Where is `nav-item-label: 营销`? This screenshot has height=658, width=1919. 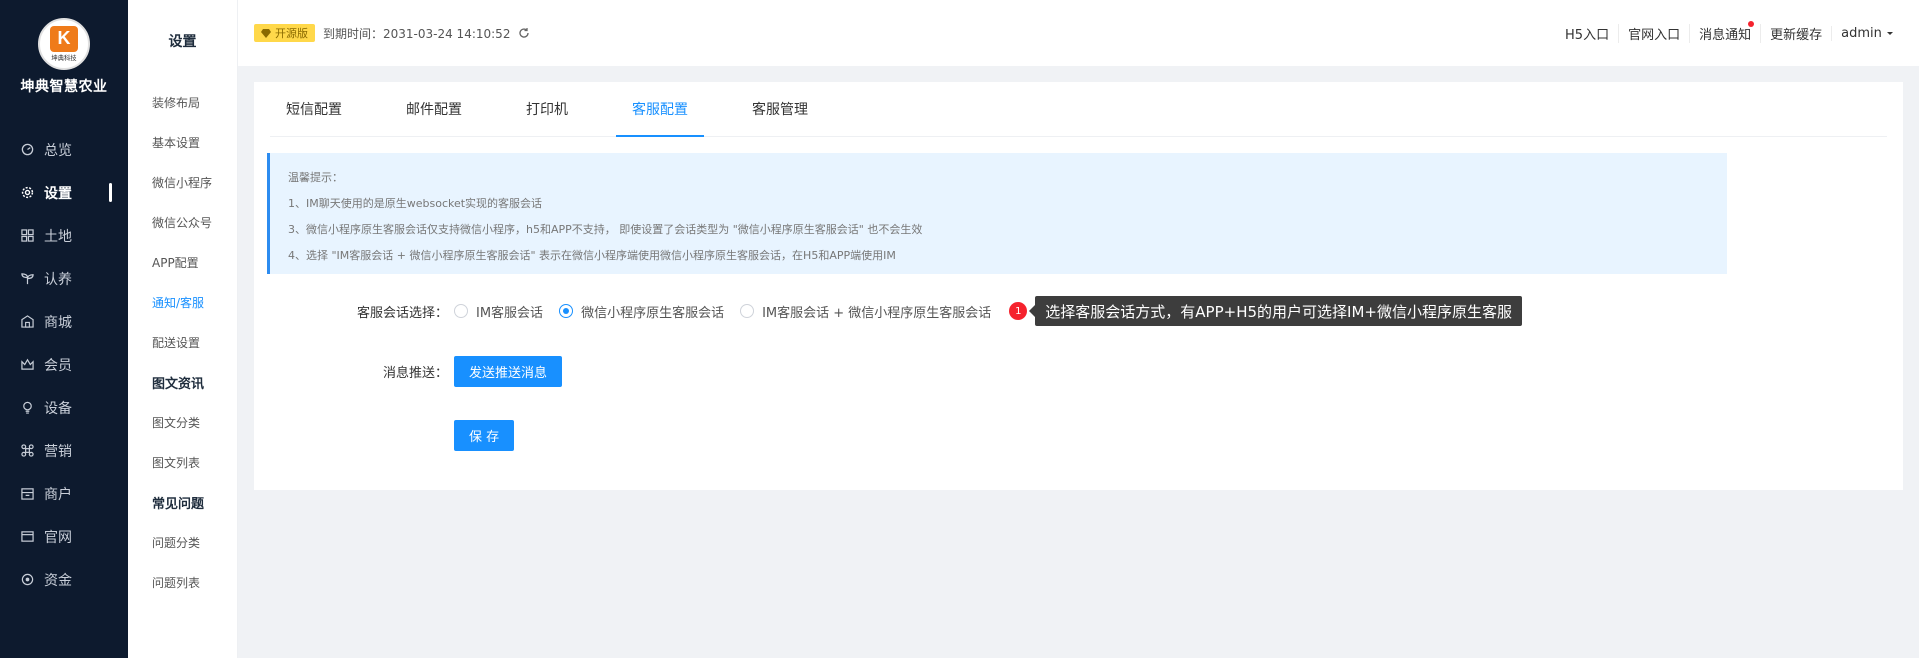 nav-item-label: 营销 is located at coordinates (58, 451).